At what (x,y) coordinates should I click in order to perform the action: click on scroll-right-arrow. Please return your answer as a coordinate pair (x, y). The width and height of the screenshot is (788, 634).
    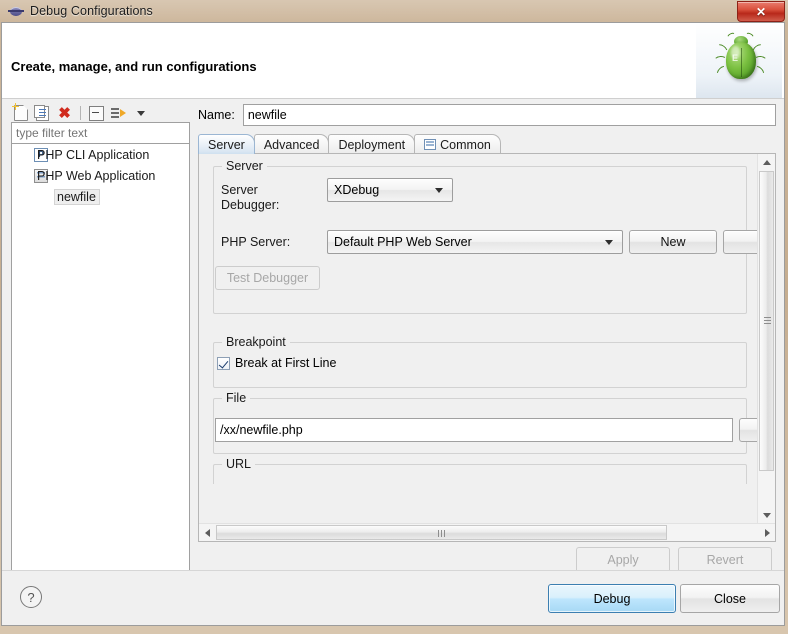
    Looking at the image, I should click on (767, 532).